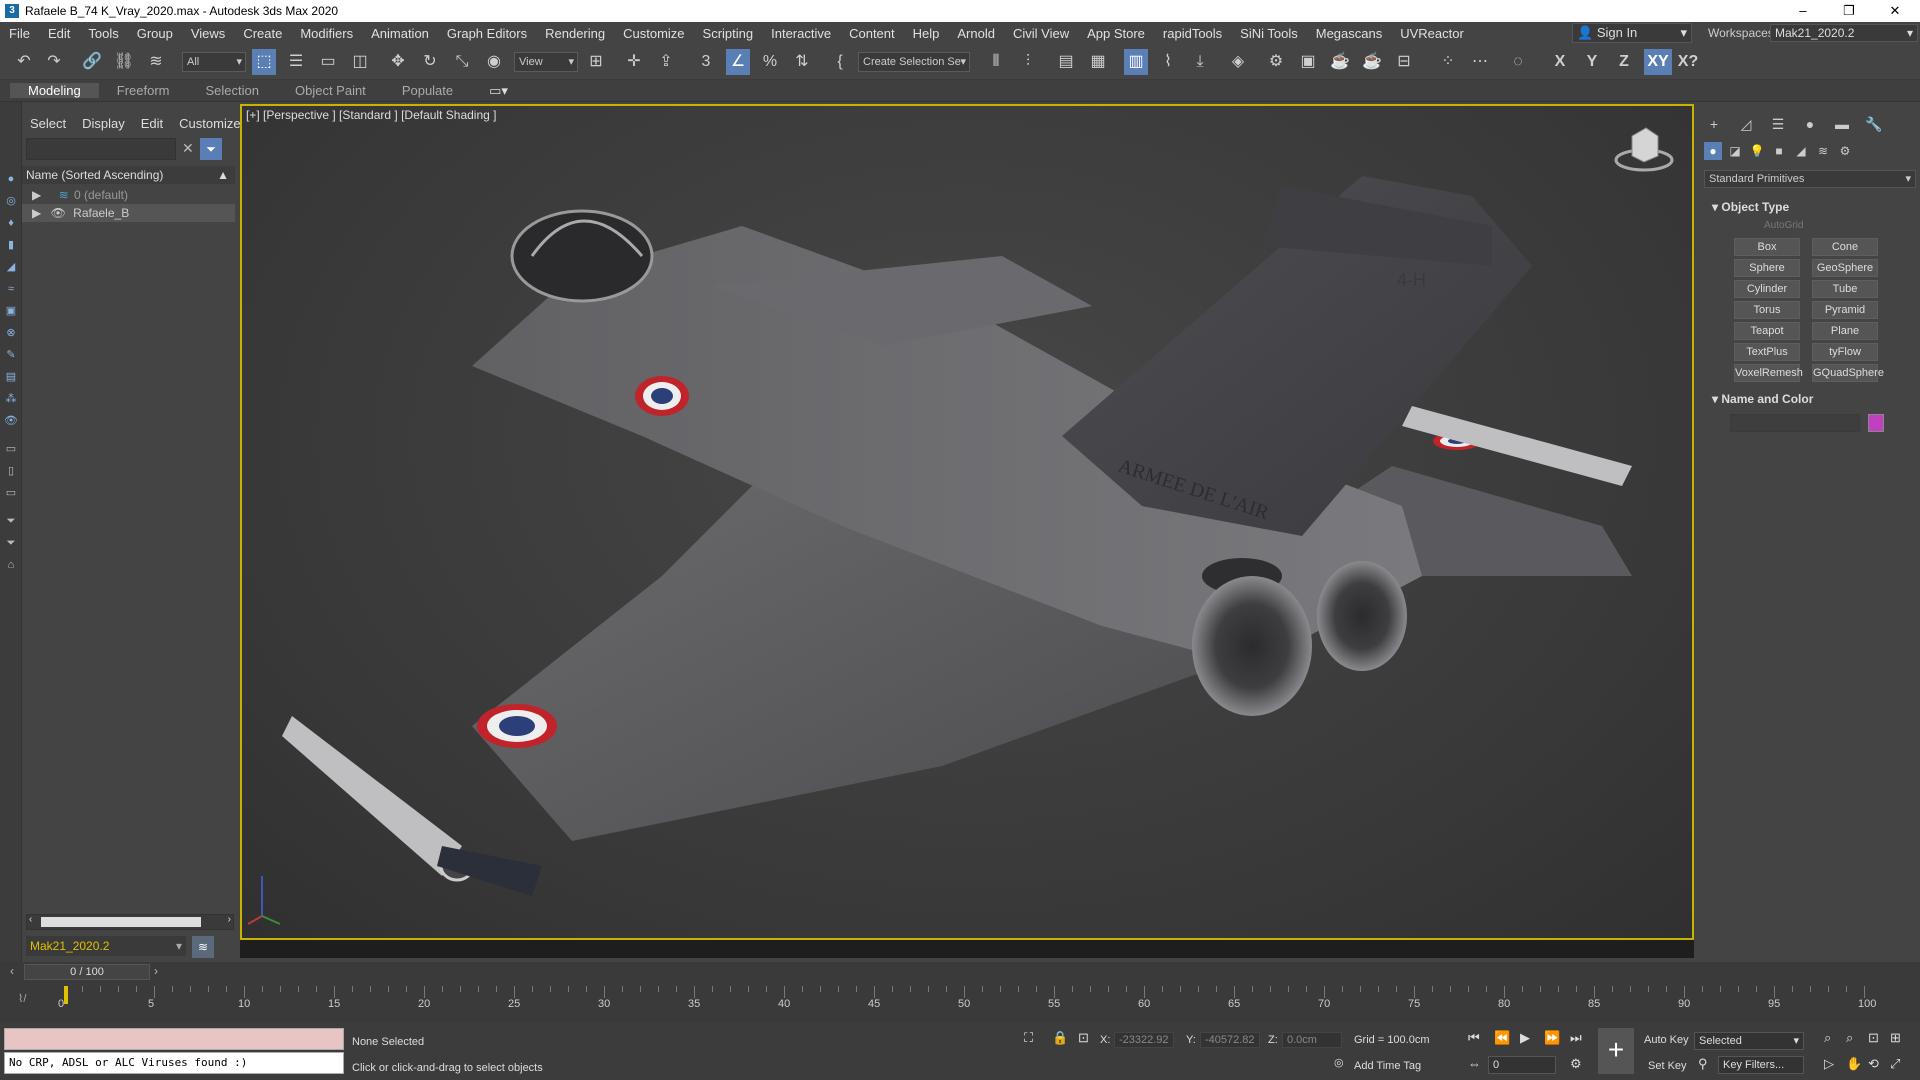  What do you see at coordinates (1349, 33) in the screenshot?
I see `menu-megascans: Megascans` at bounding box center [1349, 33].